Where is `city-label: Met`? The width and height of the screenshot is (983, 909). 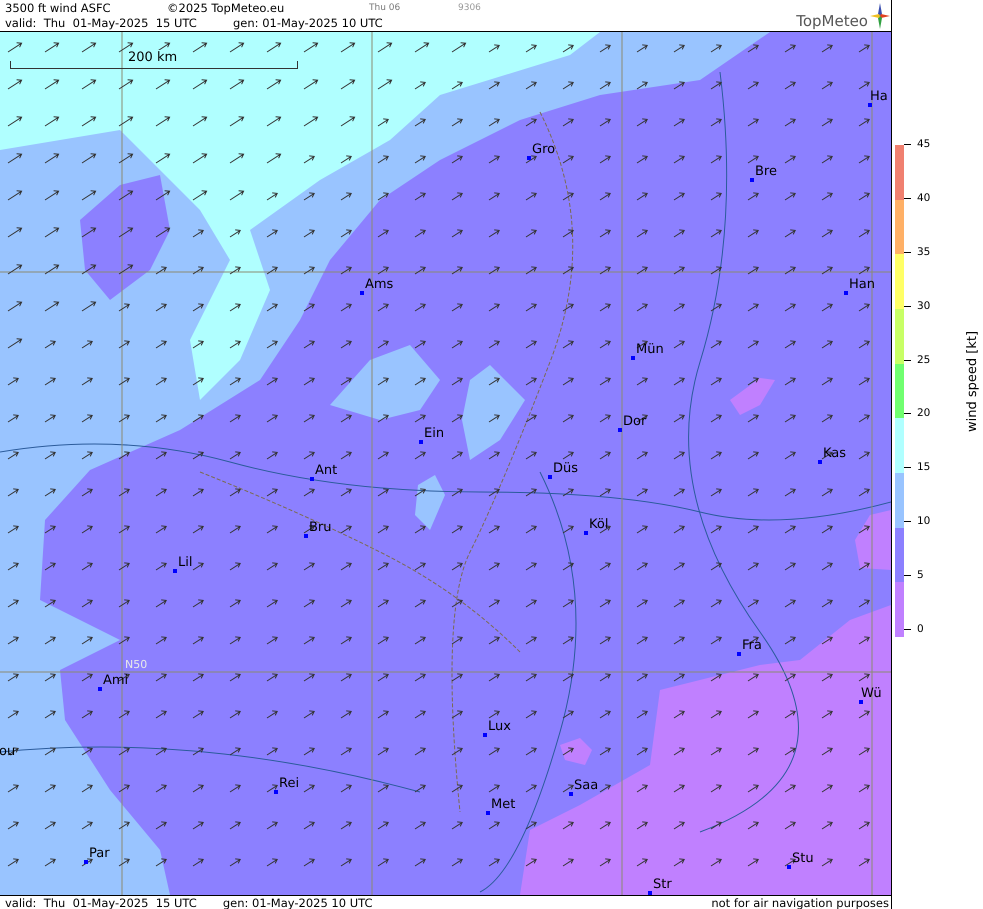 city-label: Met is located at coordinates (503, 804).